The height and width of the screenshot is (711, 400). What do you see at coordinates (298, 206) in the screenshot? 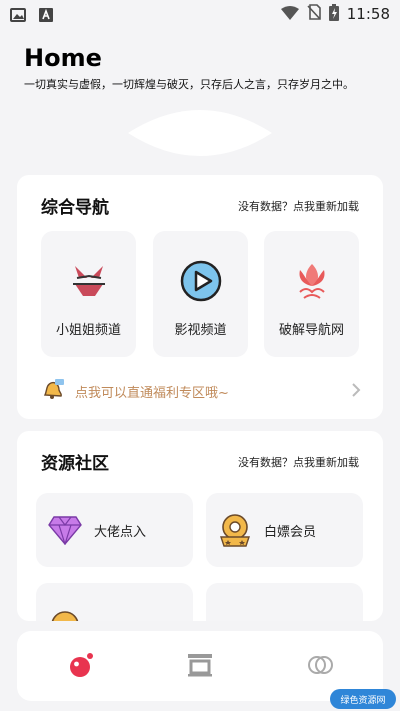
I see `nav-reload-link: 没有数据？点我重新加载` at bounding box center [298, 206].